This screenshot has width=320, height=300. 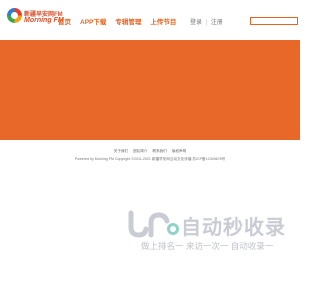 What do you see at coordinates (93, 21) in the screenshot?
I see `nav-app-download: APP下载` at bounding box center [93, 21].